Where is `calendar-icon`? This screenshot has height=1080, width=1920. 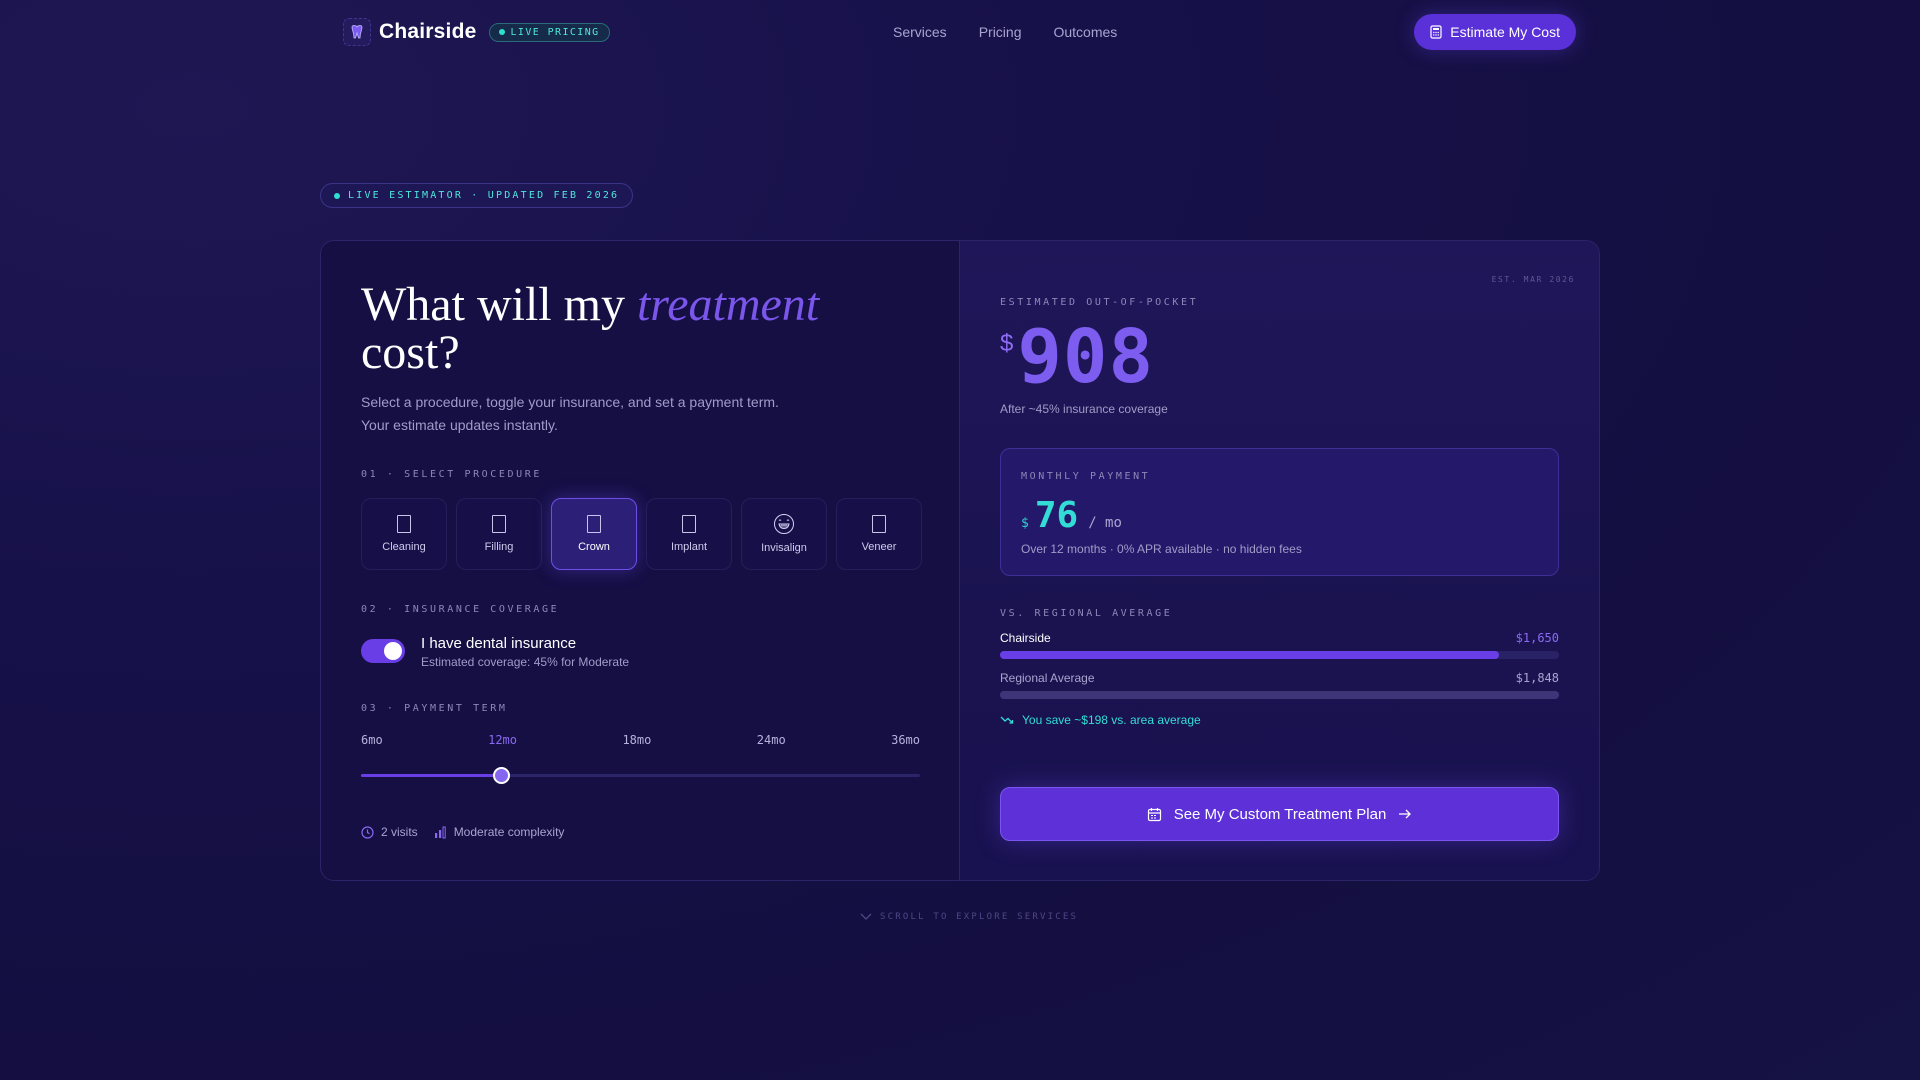 calendar-icon is located at coordinates (1154, 814).